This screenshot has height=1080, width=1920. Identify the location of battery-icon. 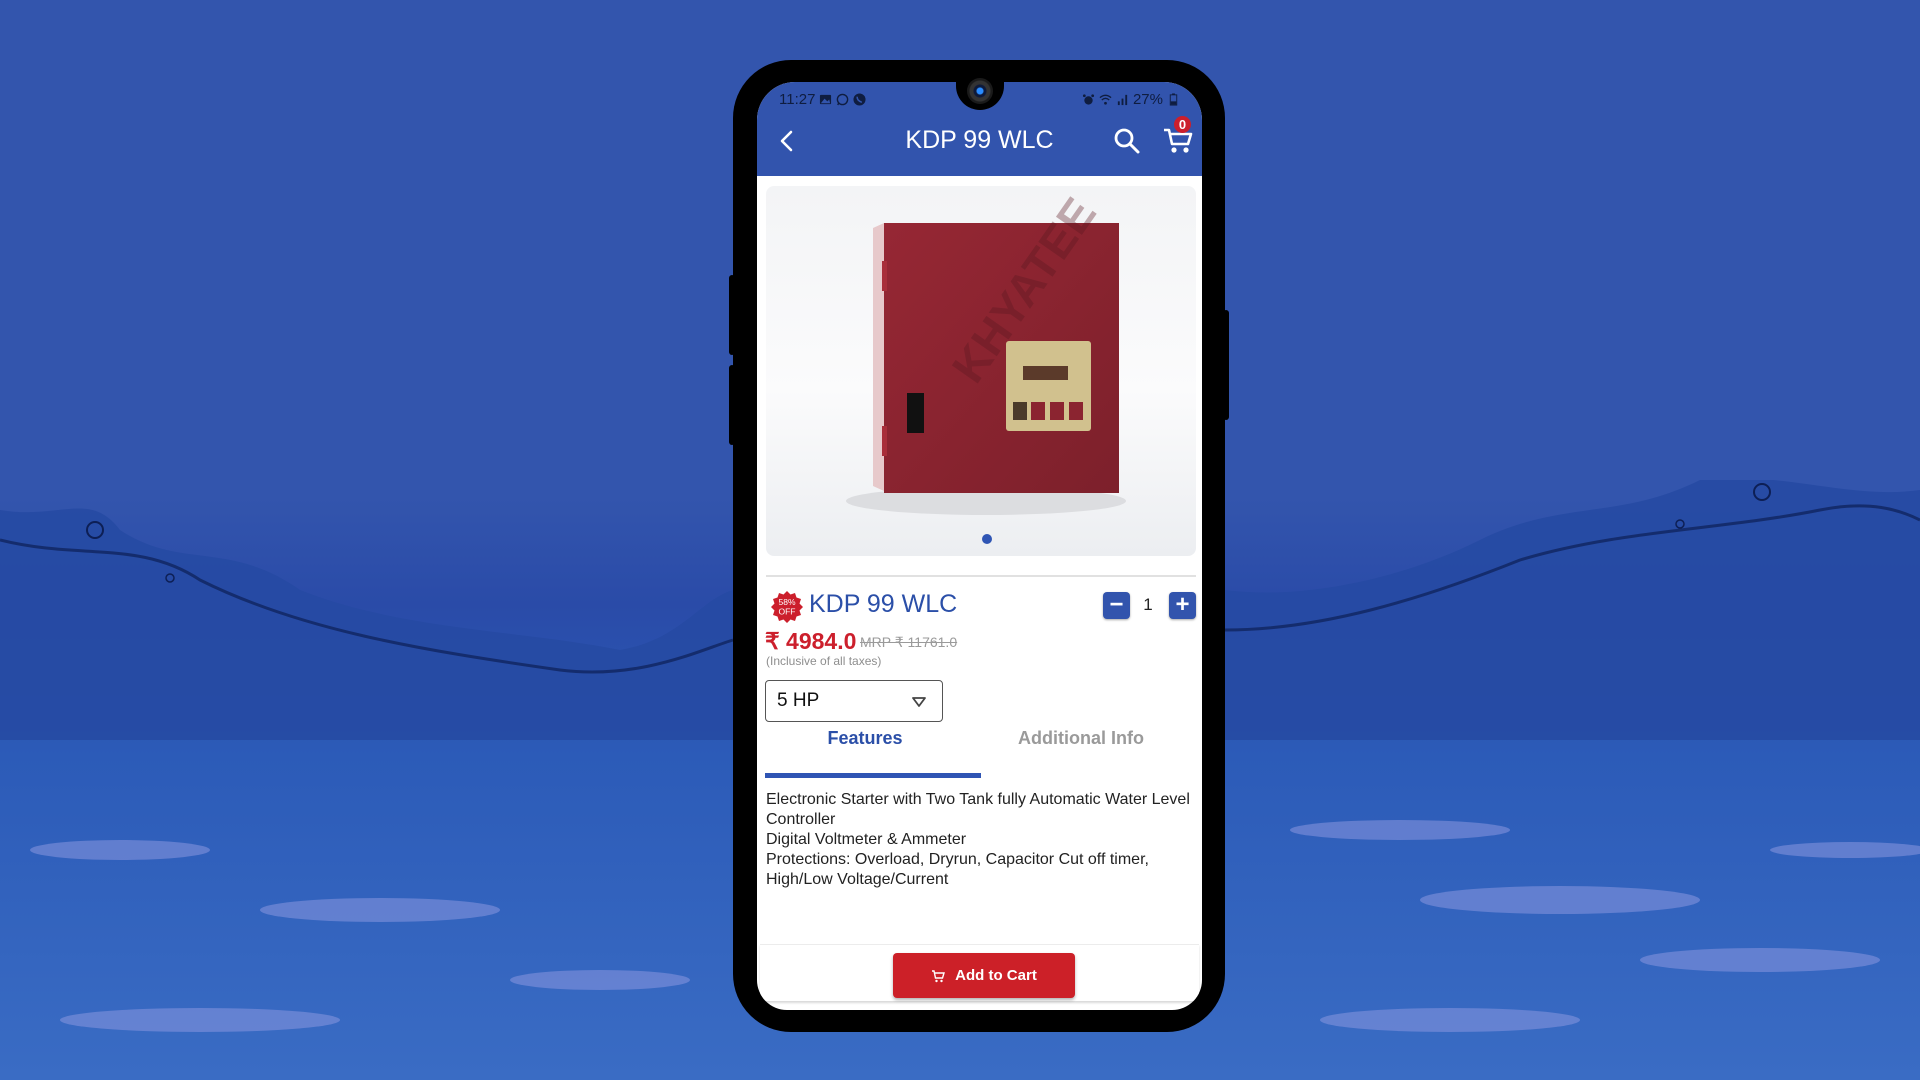
(1173, 99).